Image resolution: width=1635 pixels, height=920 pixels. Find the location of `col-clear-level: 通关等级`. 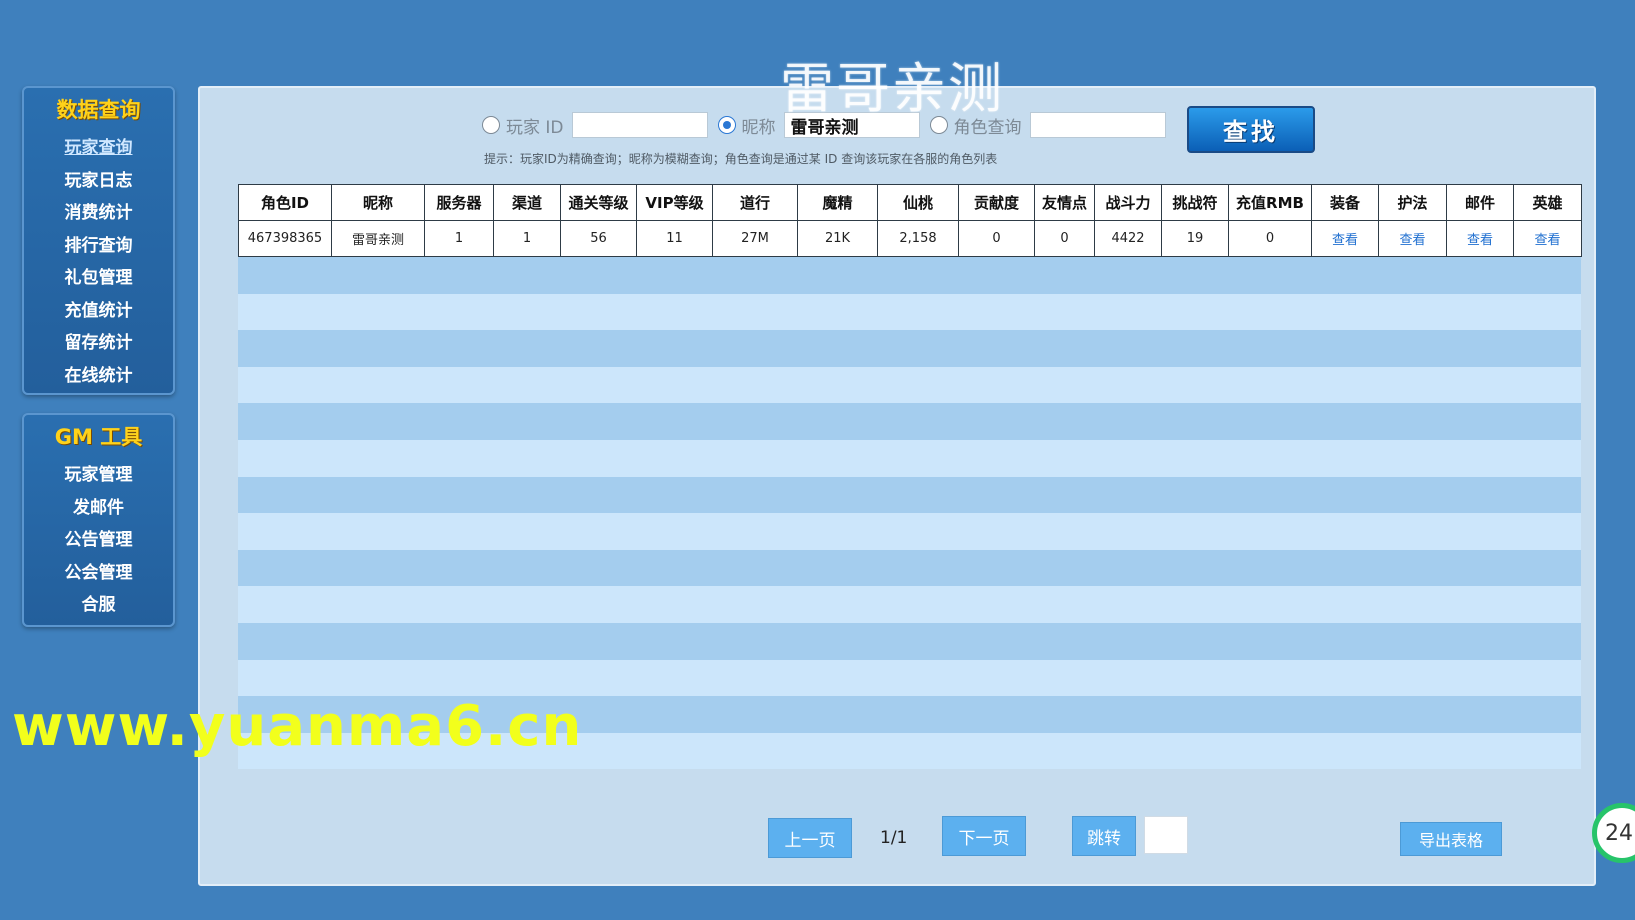

col-clear-level: 通关等级 is located at coordinates (598, 202).